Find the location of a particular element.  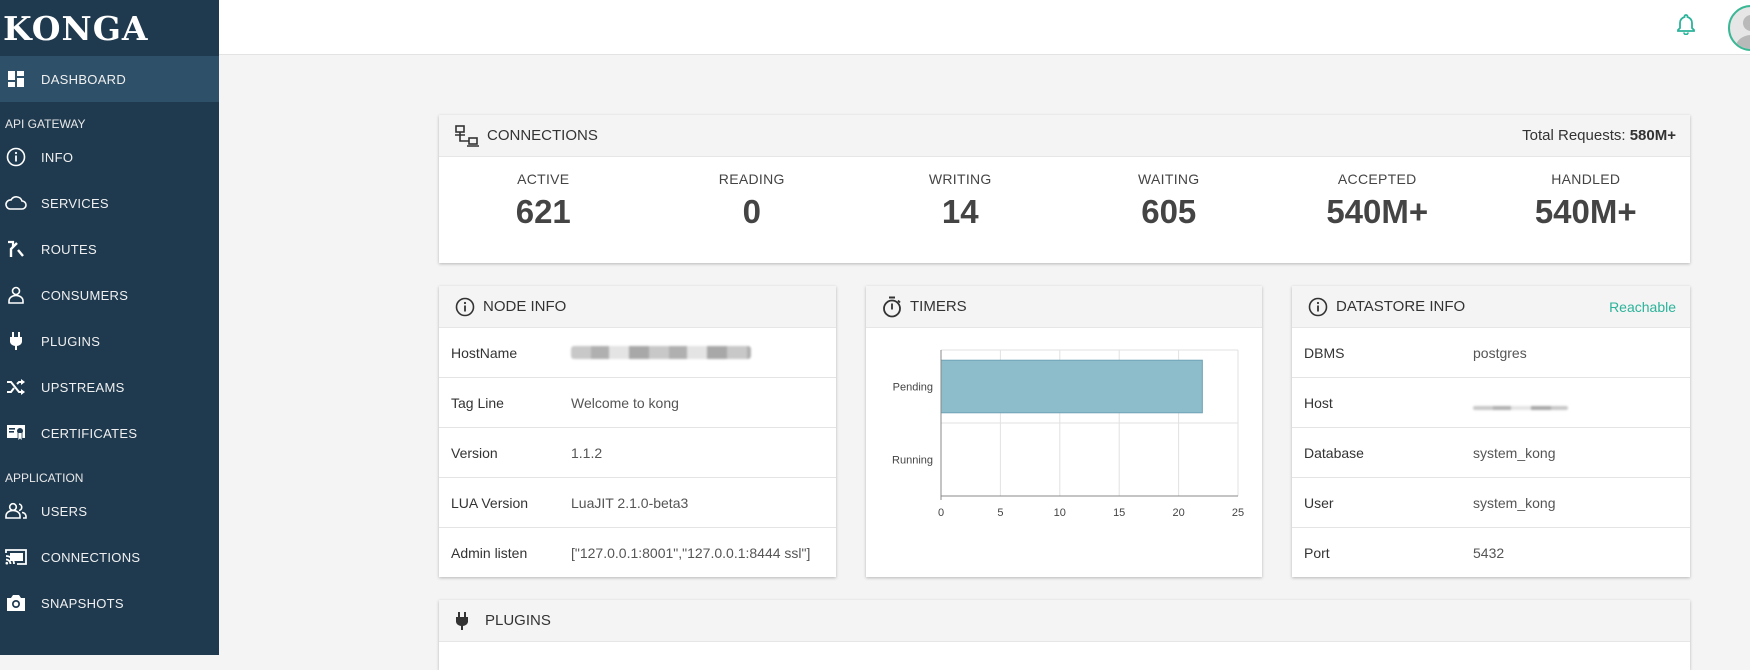

stat-value: 621 is located at coordinates (543, 211).